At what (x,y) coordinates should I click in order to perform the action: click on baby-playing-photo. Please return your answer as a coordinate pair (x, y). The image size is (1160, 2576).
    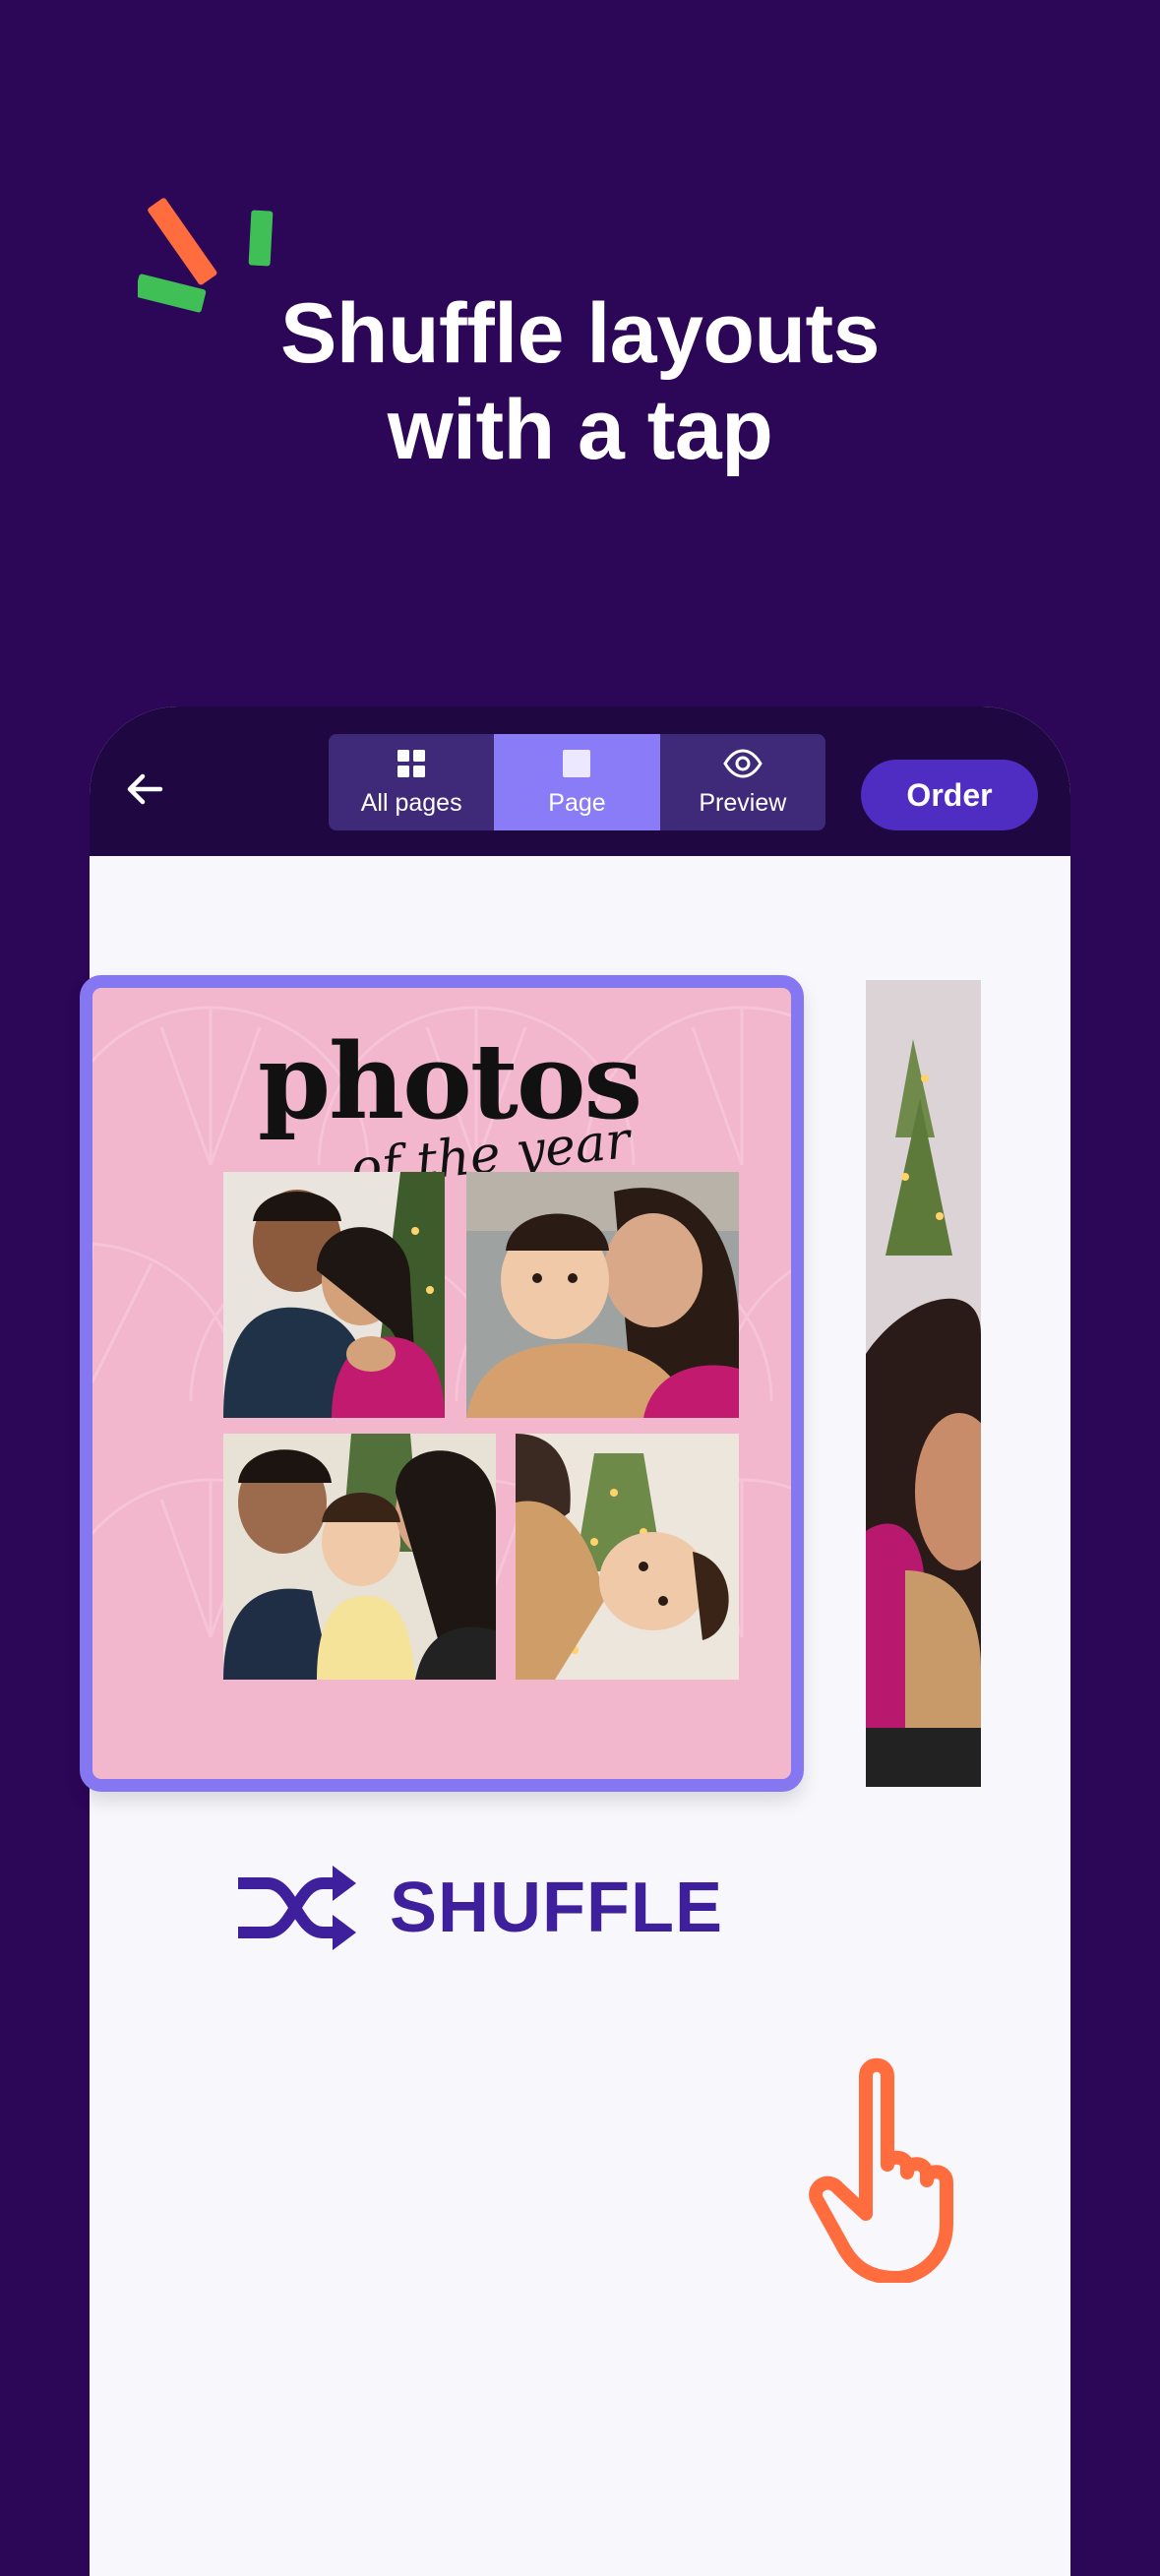
    Looking at the image, I should click on (627, 1557).